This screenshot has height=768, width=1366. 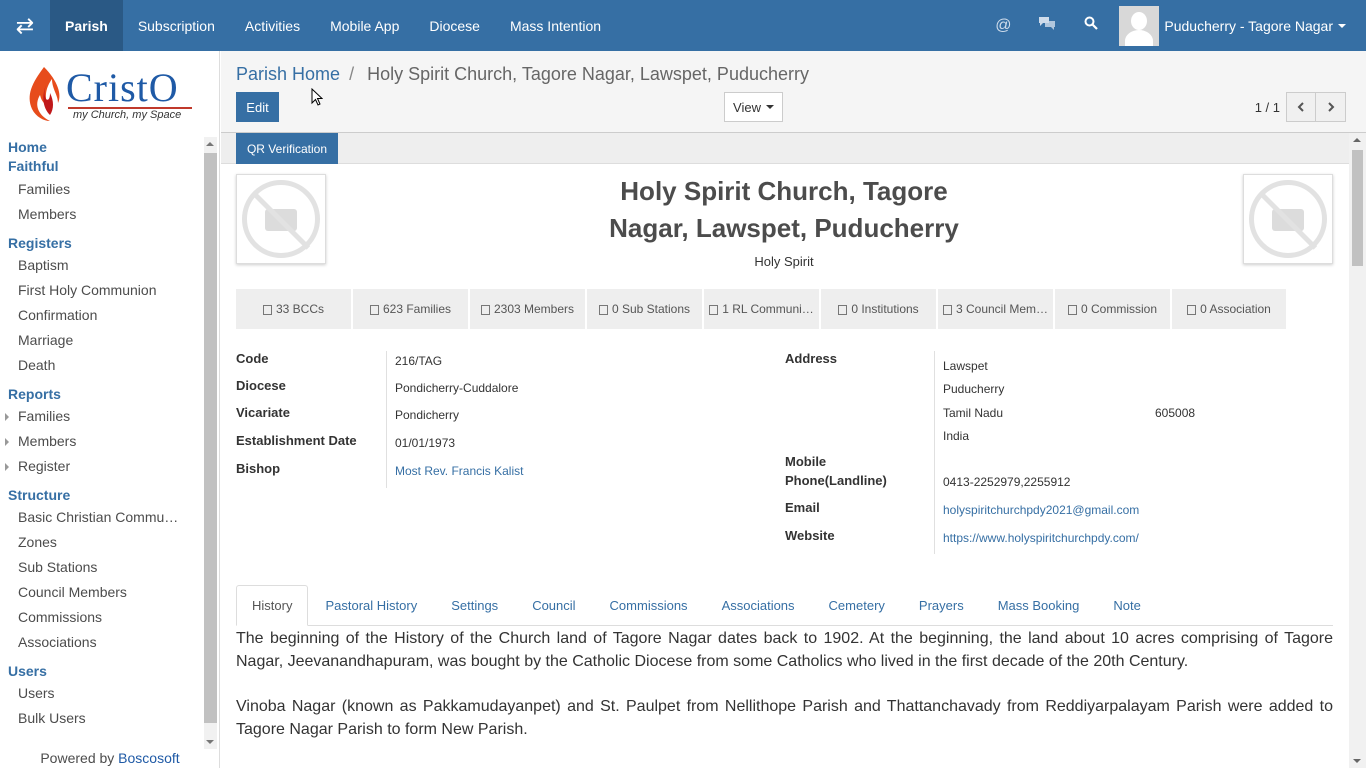 I want to click on smart-button-members: 2303 Members, so click(x=528, y=309).